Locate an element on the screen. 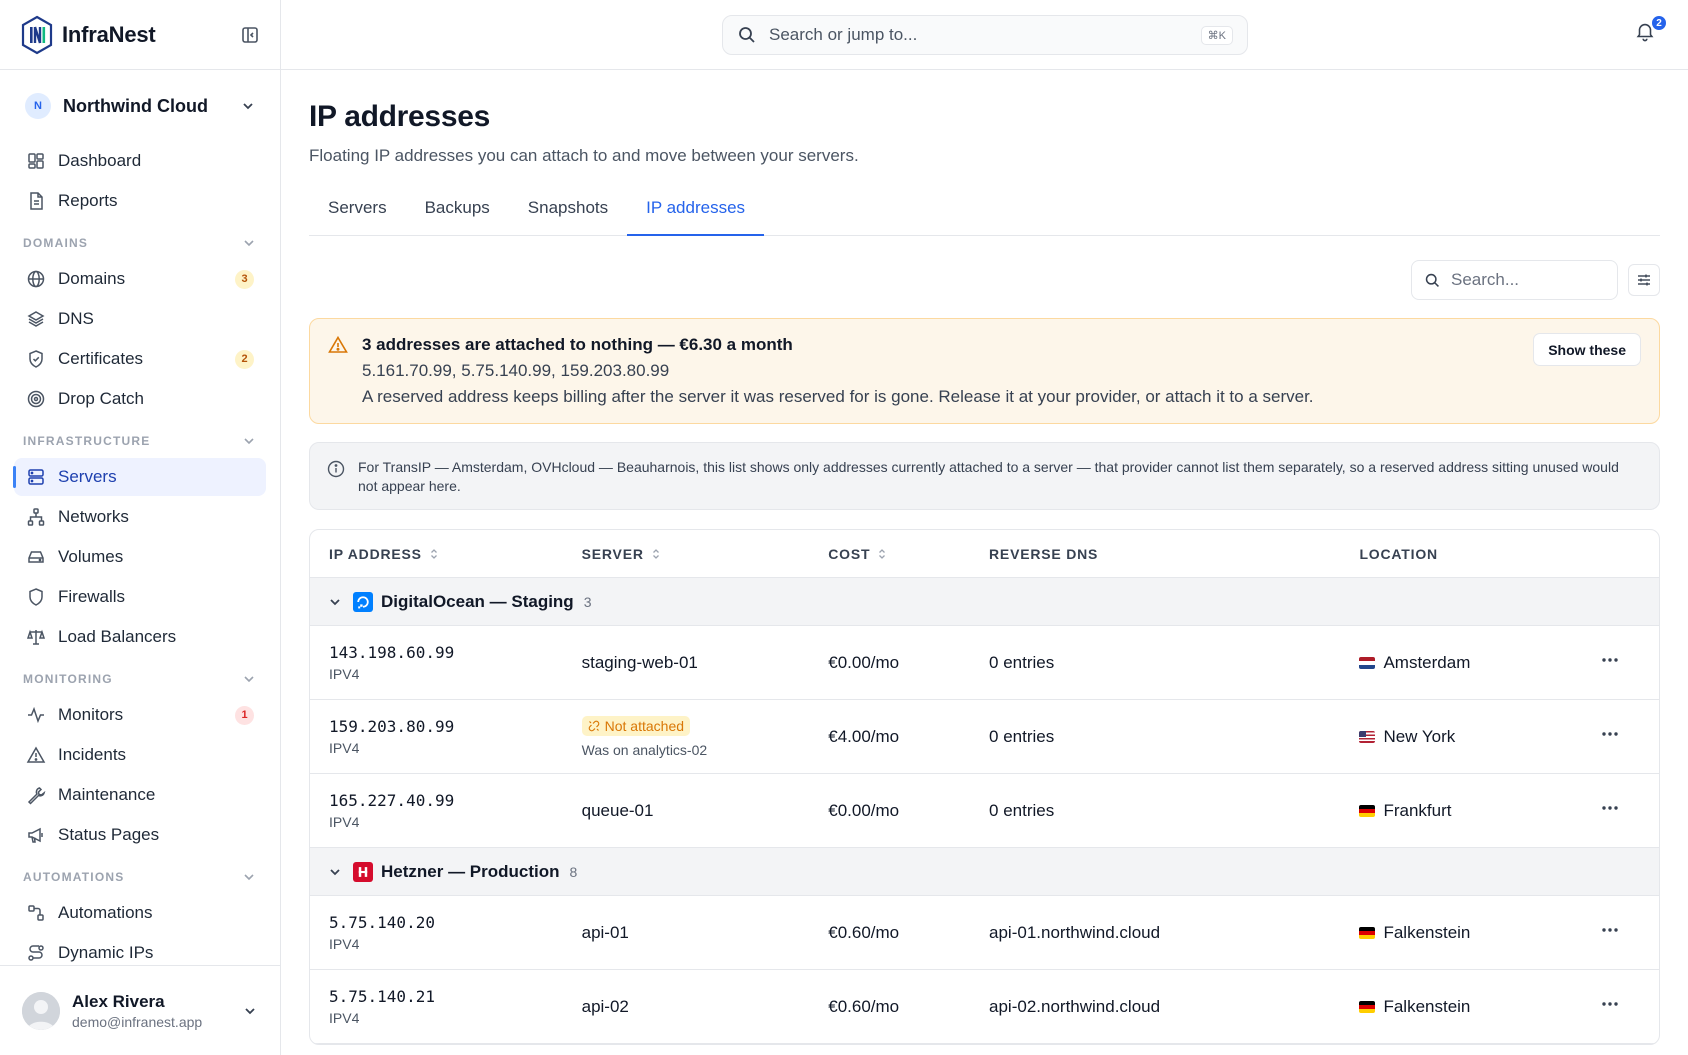 This screenshot has height=1055, width=1688. cost: €0.00/mo is located at coordinates (864, 810).